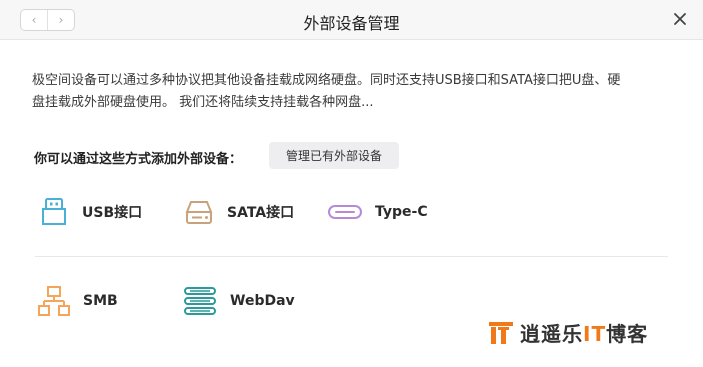  What do you see at coordinates (199, 212) in the screenshot?
I see `sata-drive-icon` at bounding box center [199, 212].